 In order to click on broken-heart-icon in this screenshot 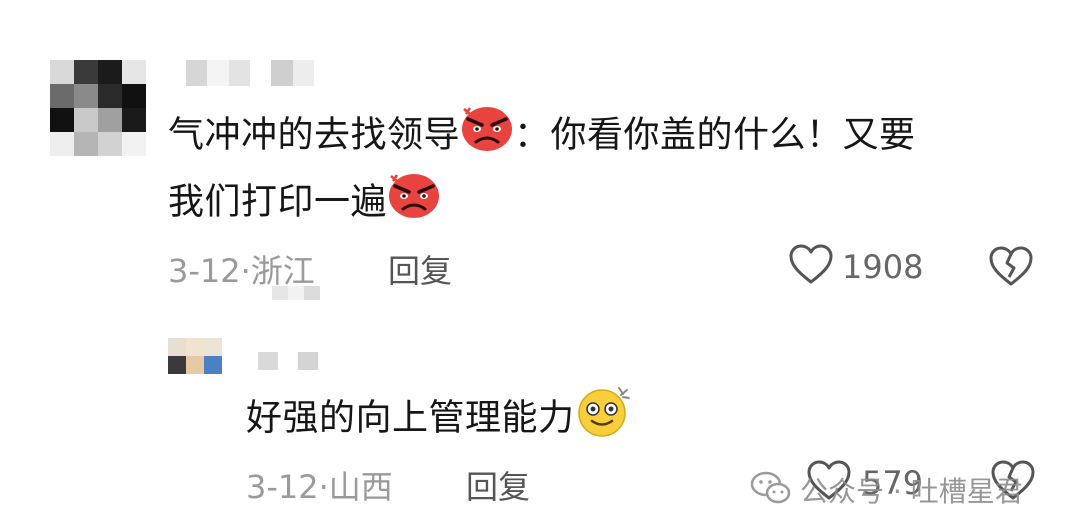, I will do `click(1011, 269)`.